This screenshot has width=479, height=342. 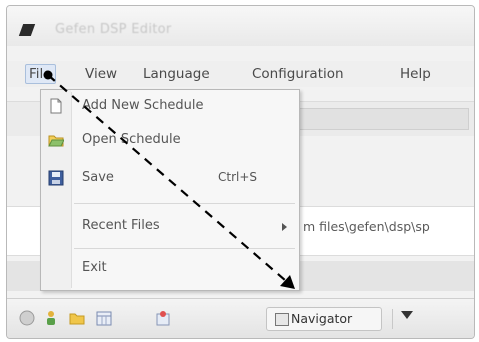 What do you see at coordinates (170, 179) in the screenshot?
I see `menu-item-save: Save Ctrl+S` at bounding box center [170, 179].